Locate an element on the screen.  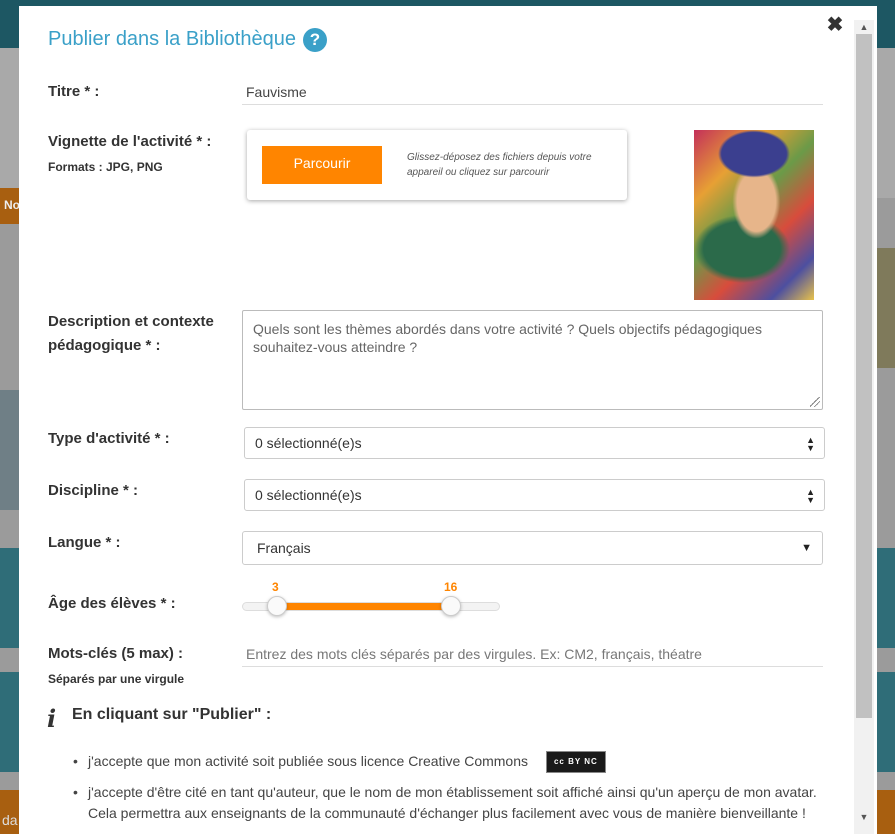
modal-title: Publier dans la Bibliothèque is located at coordinates (172, 39).